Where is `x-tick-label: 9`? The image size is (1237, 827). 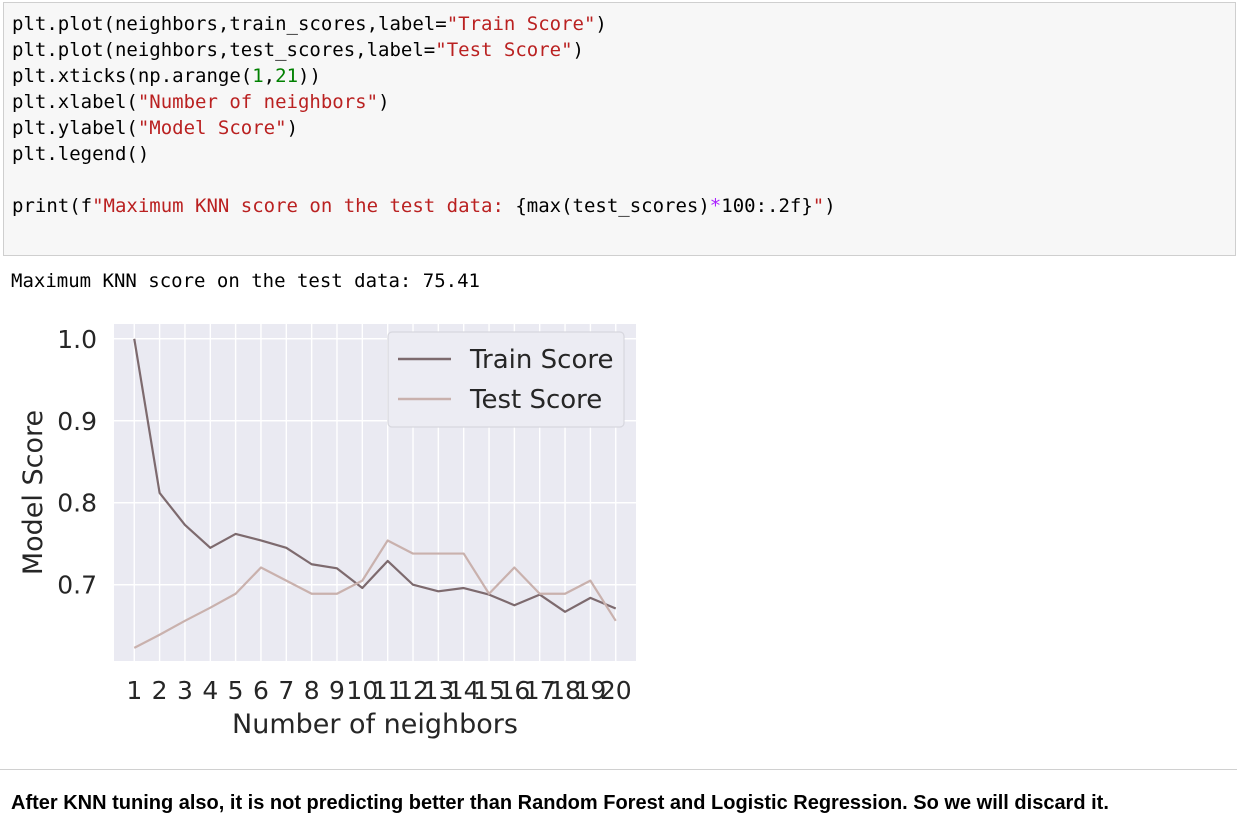 x-tick-label: 9 is located at coordinates (337, 690).